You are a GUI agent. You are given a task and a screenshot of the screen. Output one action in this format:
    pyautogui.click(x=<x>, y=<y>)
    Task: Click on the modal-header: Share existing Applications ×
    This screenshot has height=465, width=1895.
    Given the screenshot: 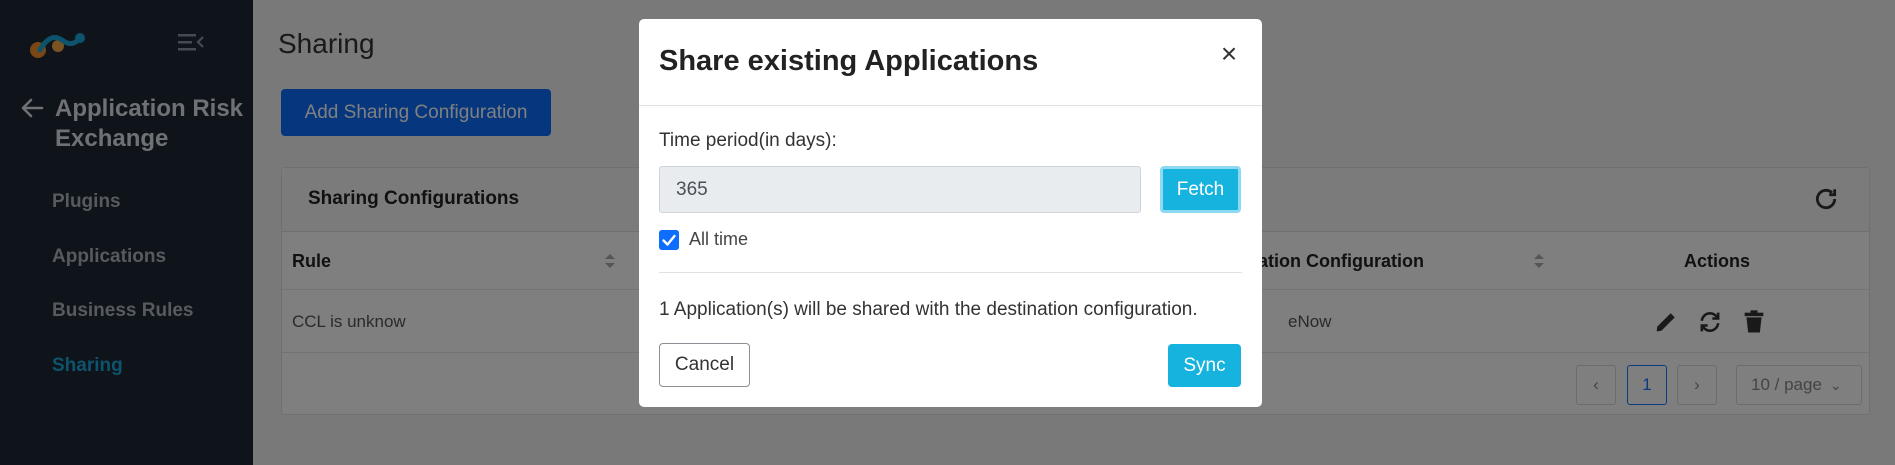 What is the action you would take?
    pyautogui.click(x=950, y=62)
    